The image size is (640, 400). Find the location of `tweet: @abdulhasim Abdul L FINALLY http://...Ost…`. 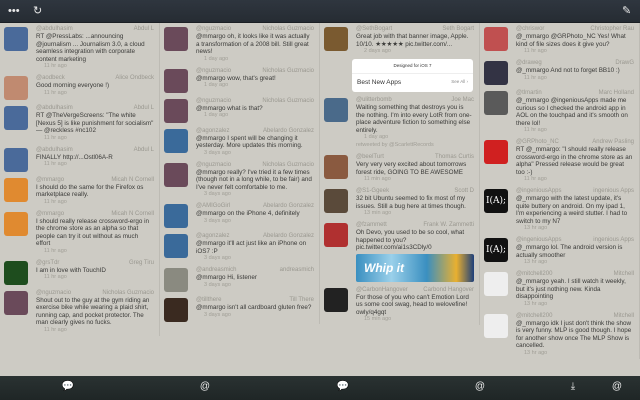

tweet: @abdulhasim Abdul L FINALLY http://...Ost… is located at coordinates (79, 159).